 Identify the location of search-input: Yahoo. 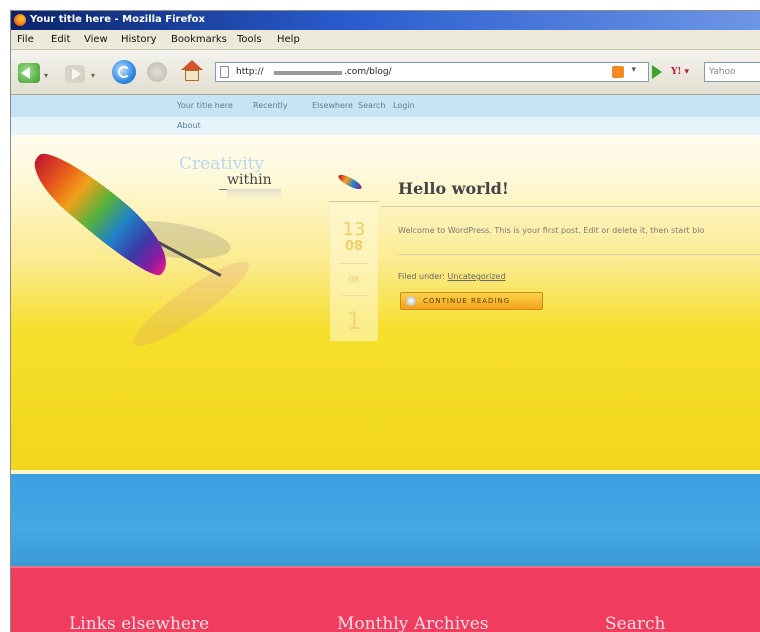
(732, 72).